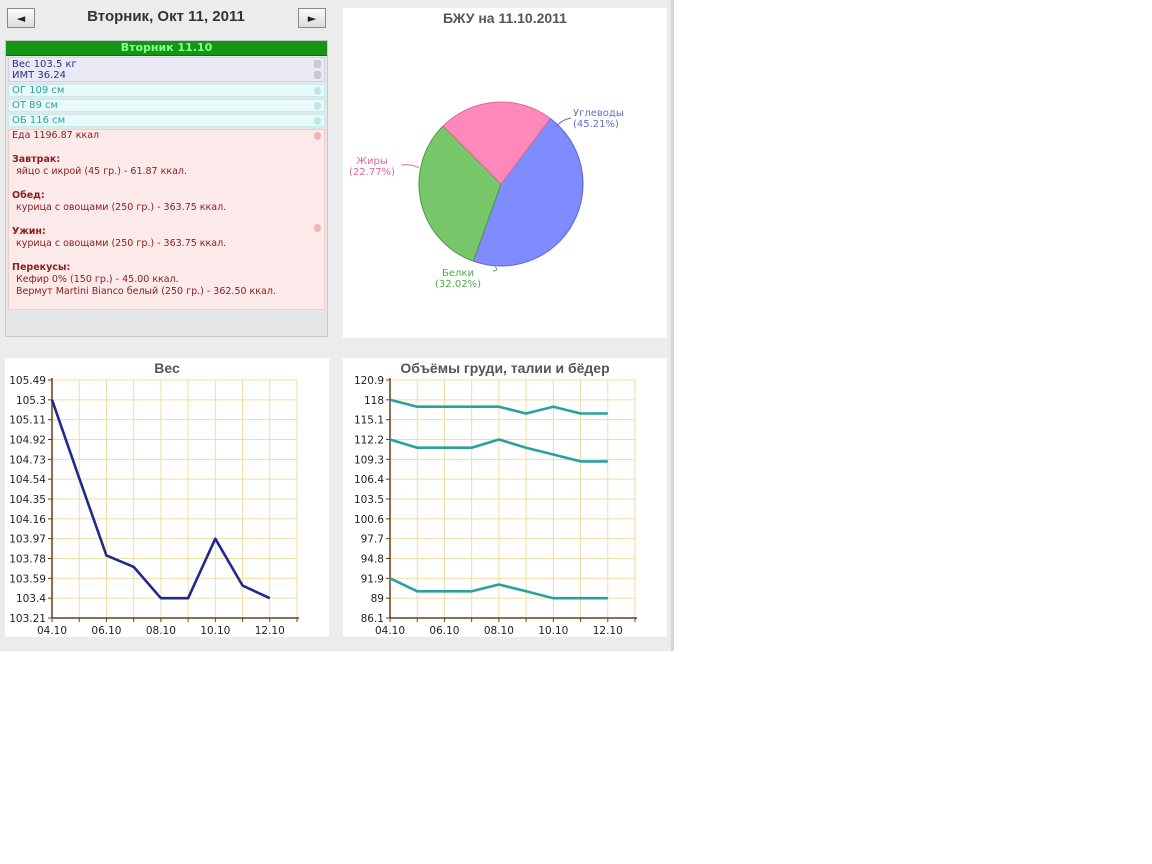 The width and height of the screenshot is (1152, 864). What do you see at coordinates (598, 113) in the screenshot?
I see `pie-label-name: Углеводы` at bounding box center [598, 113].